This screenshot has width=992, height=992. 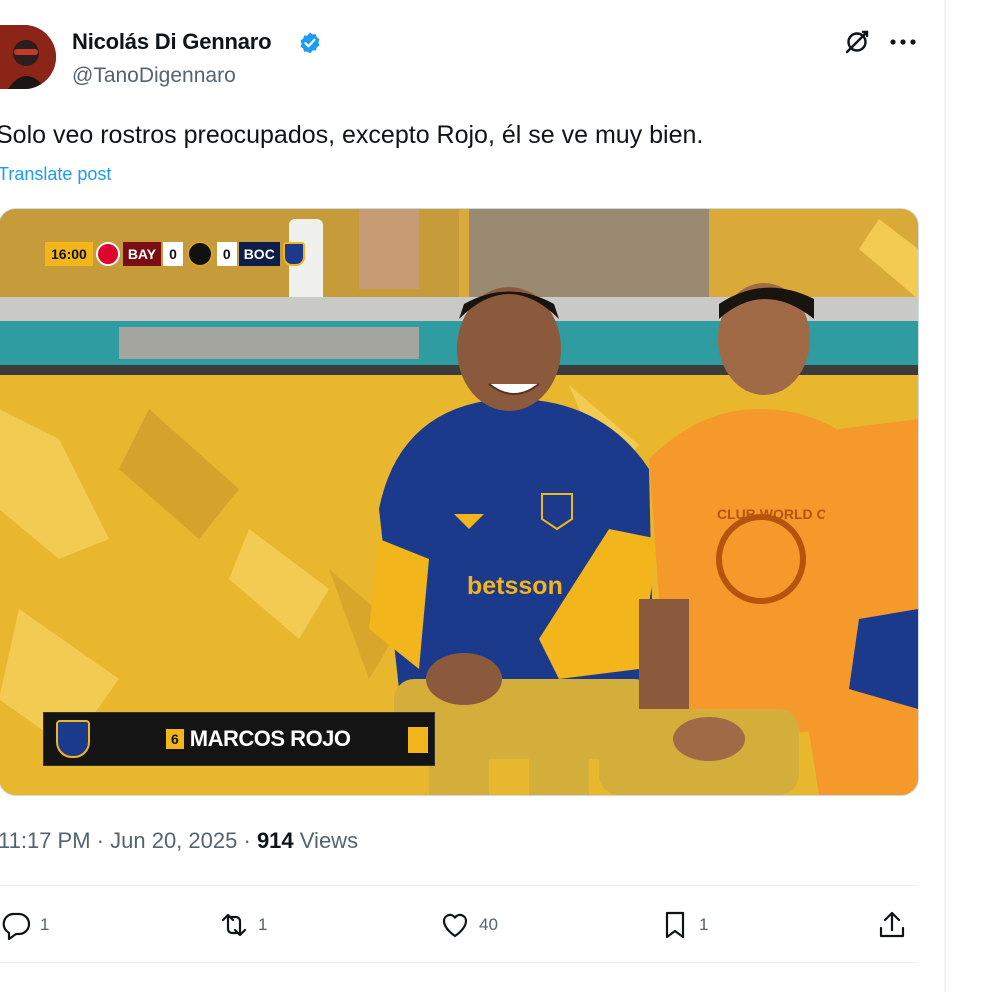 What do you see at coordinates (45, 924) in the screenshot?
I see `reply-count: 1` at bounding box center [45, 924].